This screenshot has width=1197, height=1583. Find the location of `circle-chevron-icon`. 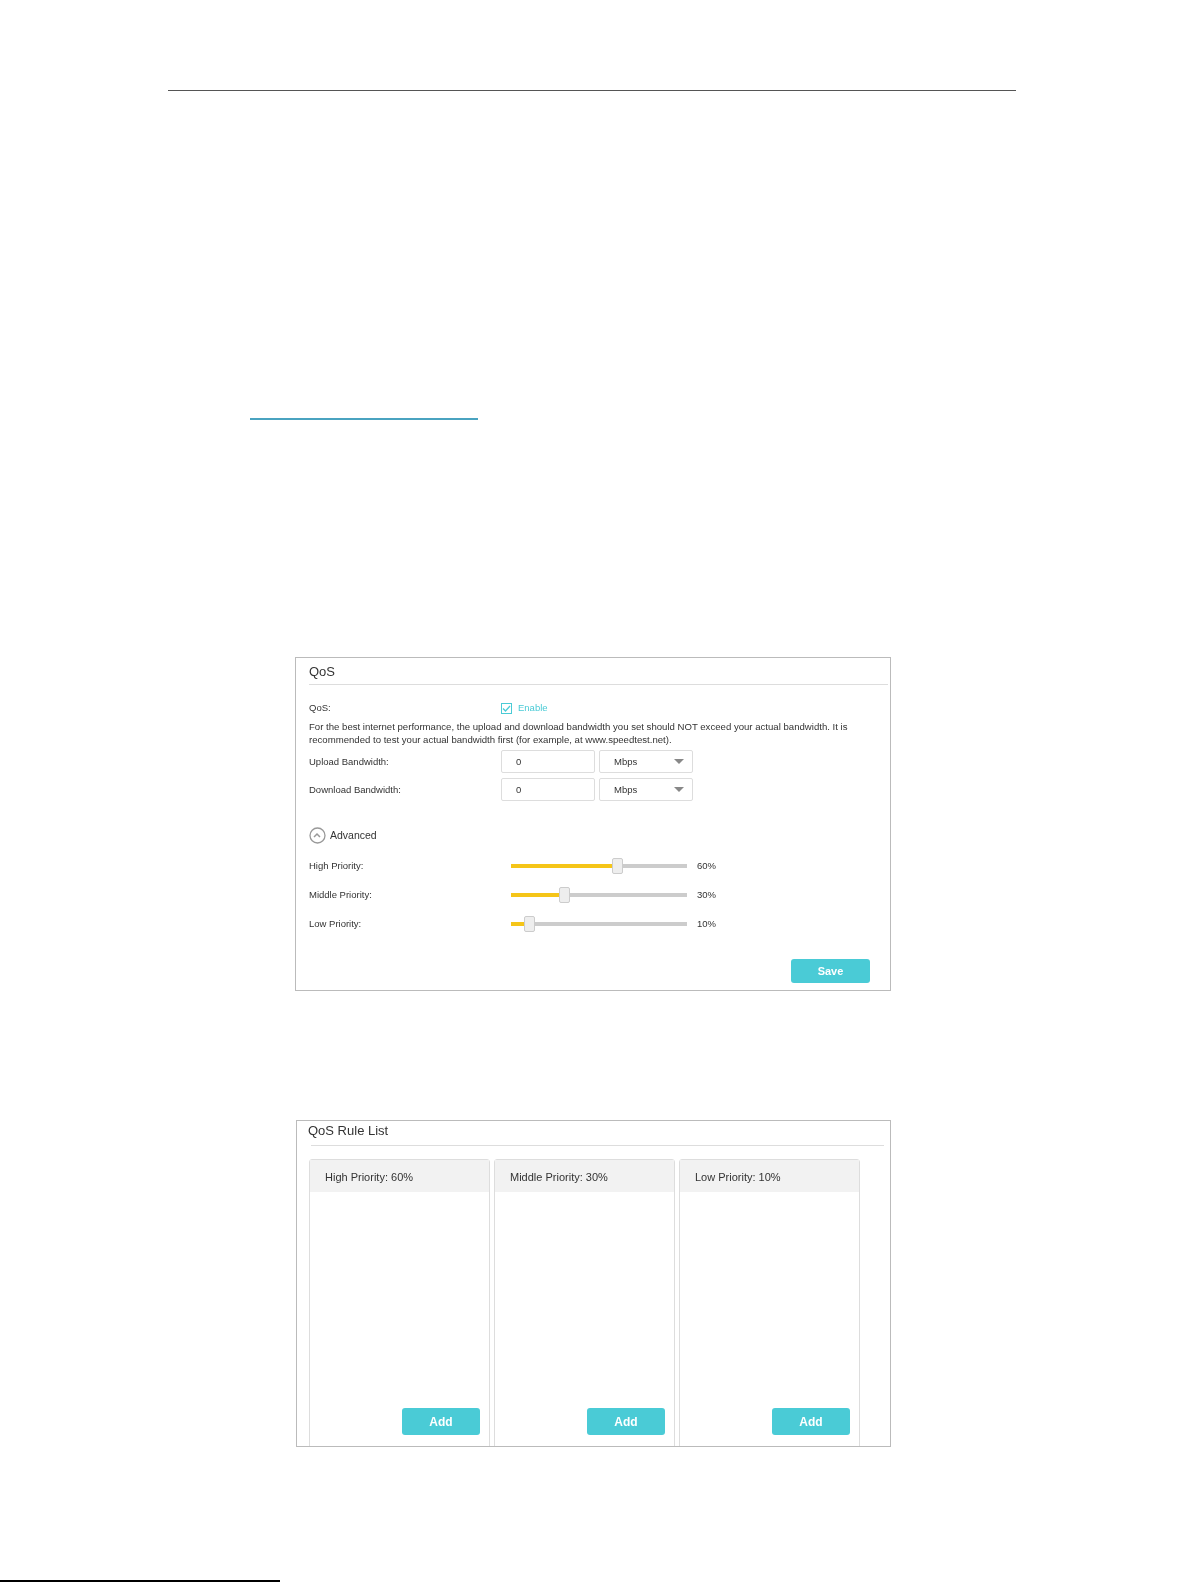

circle-chevron-icon is located at coordinates (317, 836).